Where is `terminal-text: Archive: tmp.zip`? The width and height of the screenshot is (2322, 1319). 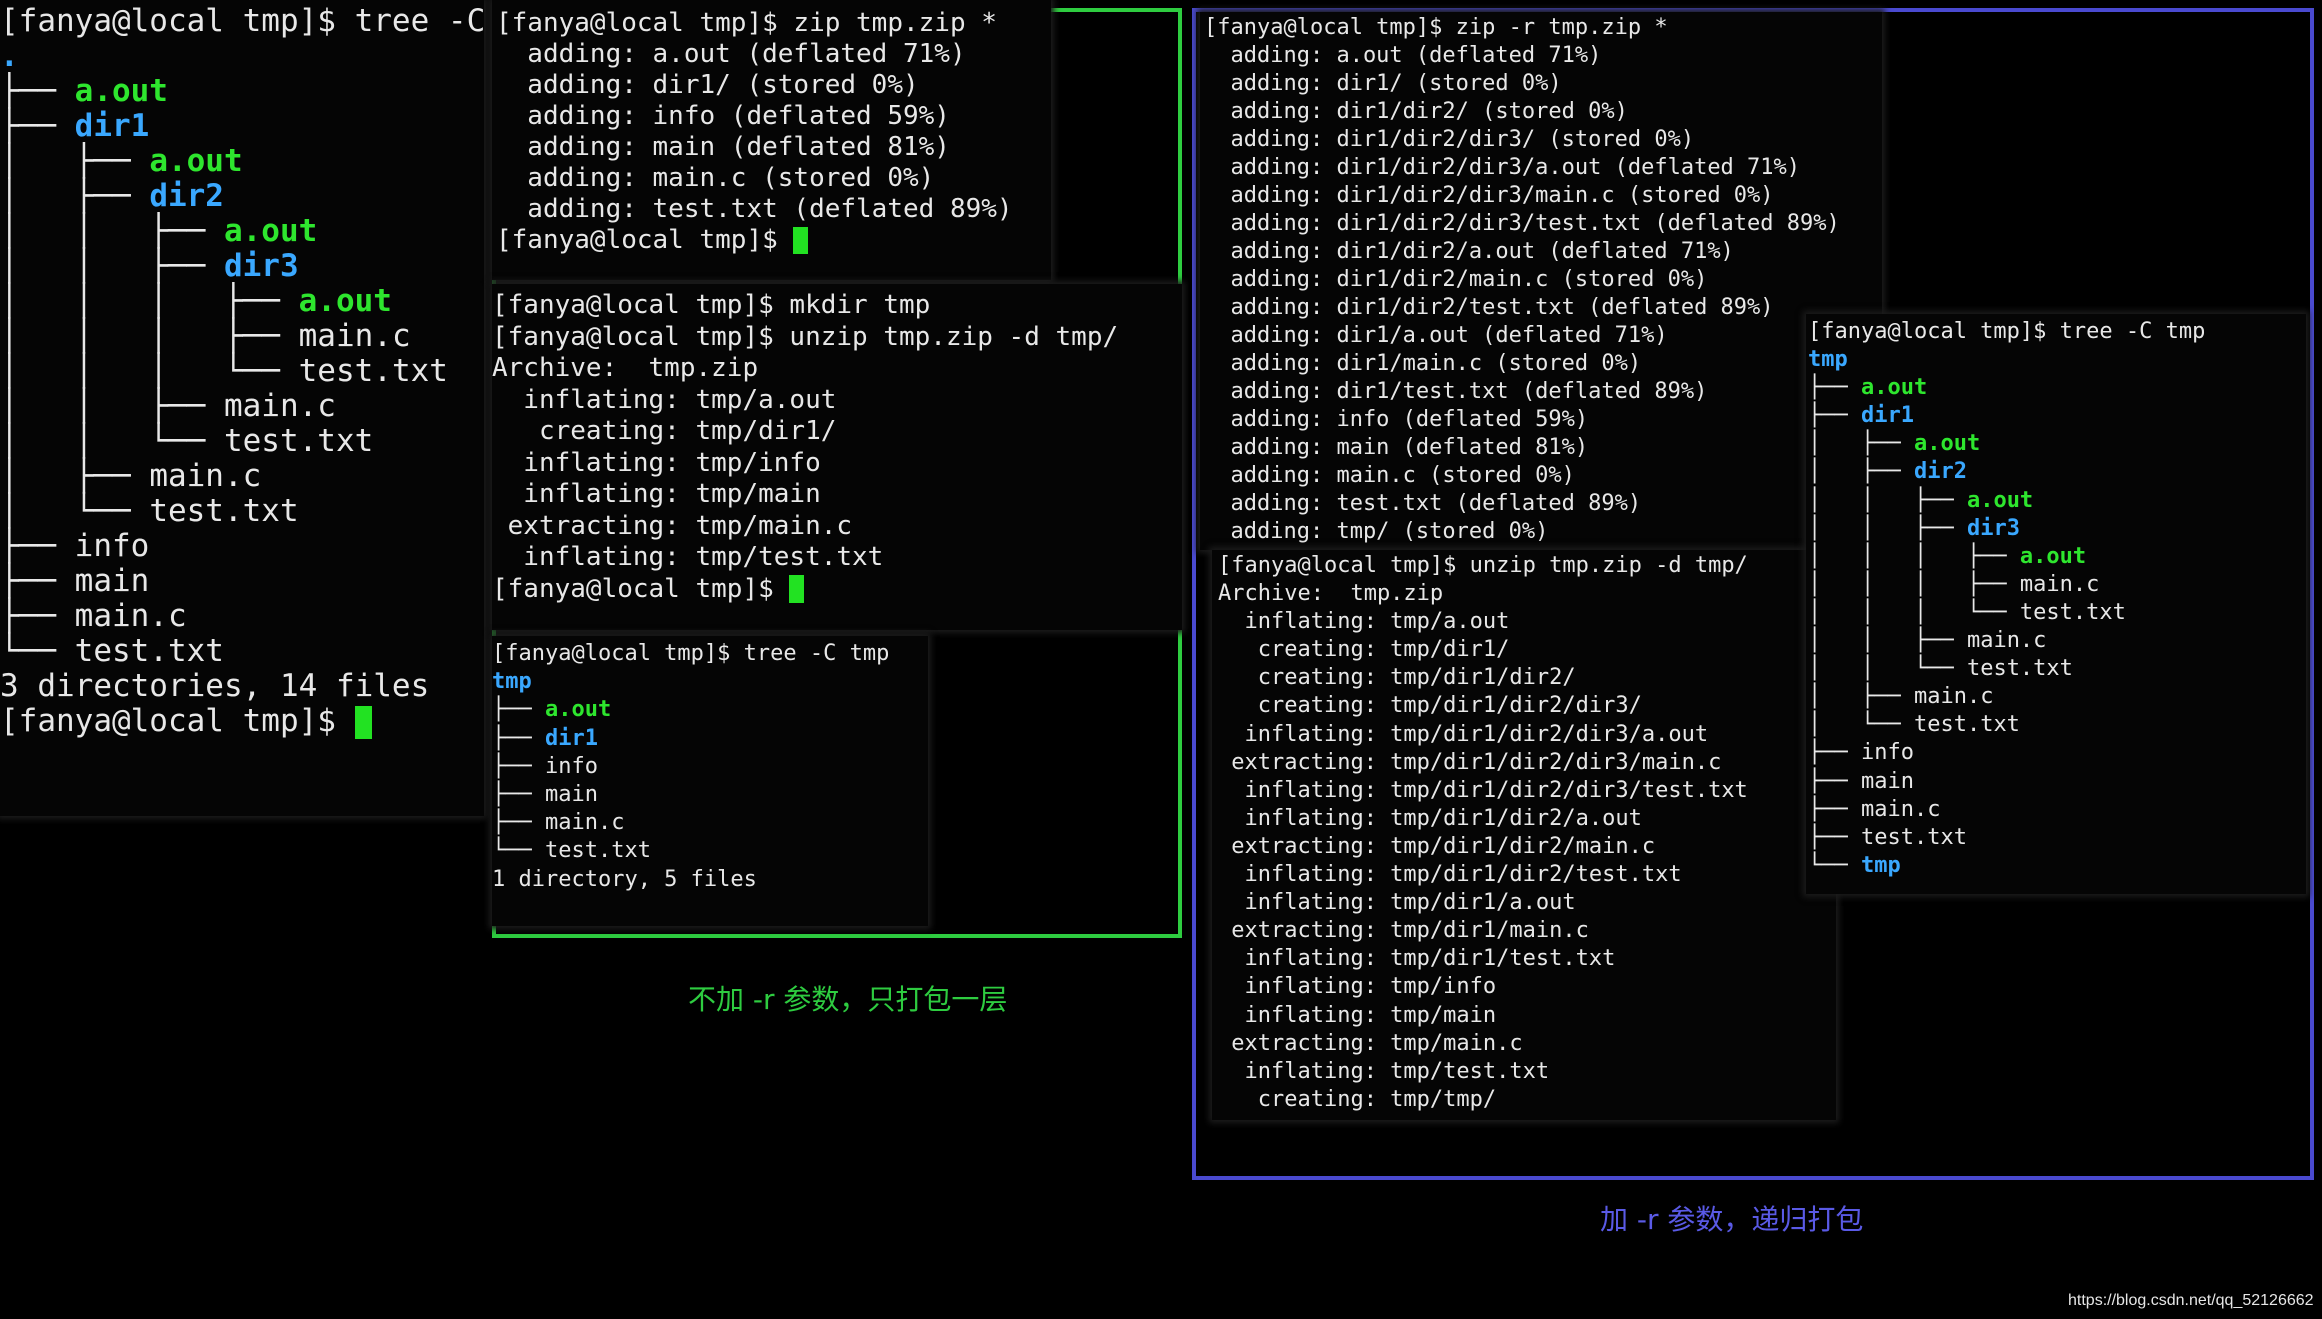
terminal-text: Archive: tmp.zip is located at coordinates (625, 368).